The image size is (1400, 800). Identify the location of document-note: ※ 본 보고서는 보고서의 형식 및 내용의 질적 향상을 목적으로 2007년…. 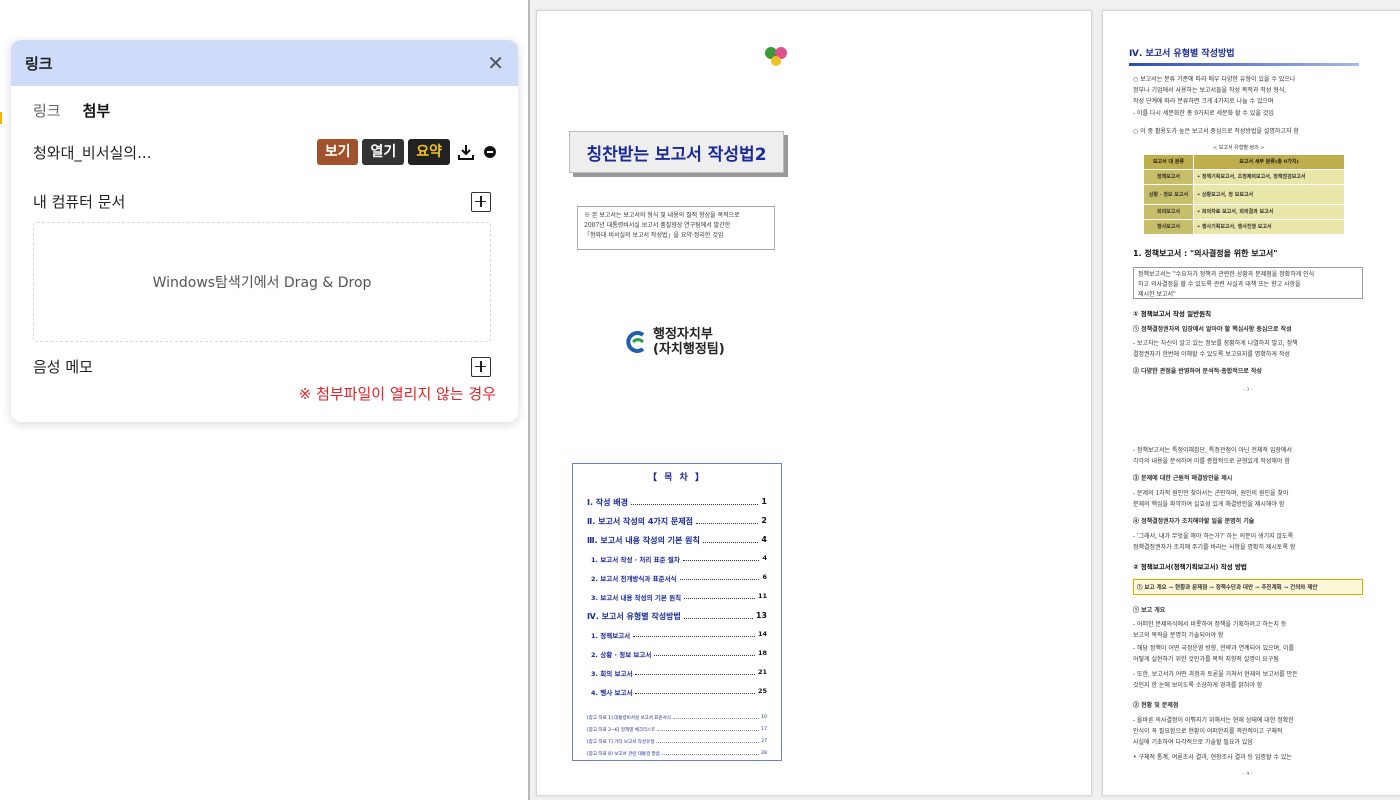
(676, 228).